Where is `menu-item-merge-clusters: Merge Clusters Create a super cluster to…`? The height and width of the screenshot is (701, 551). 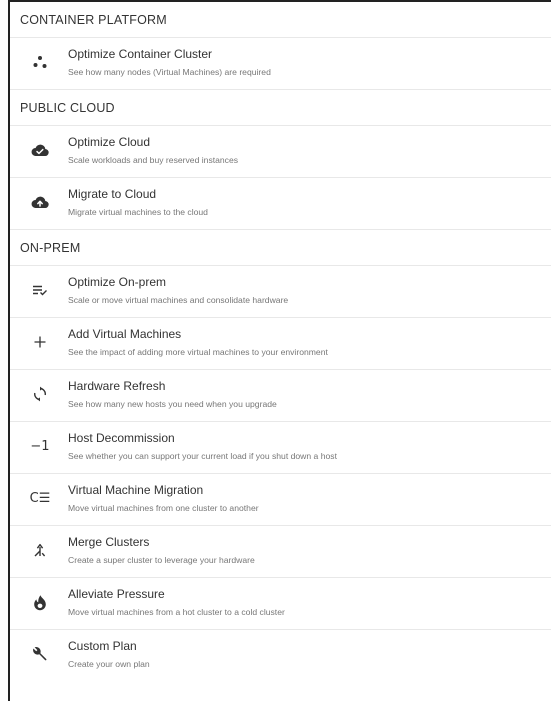 menu-item-merge-clusters: Merge Clusters Create a super cluster to… is located at coordinates (280, 552).